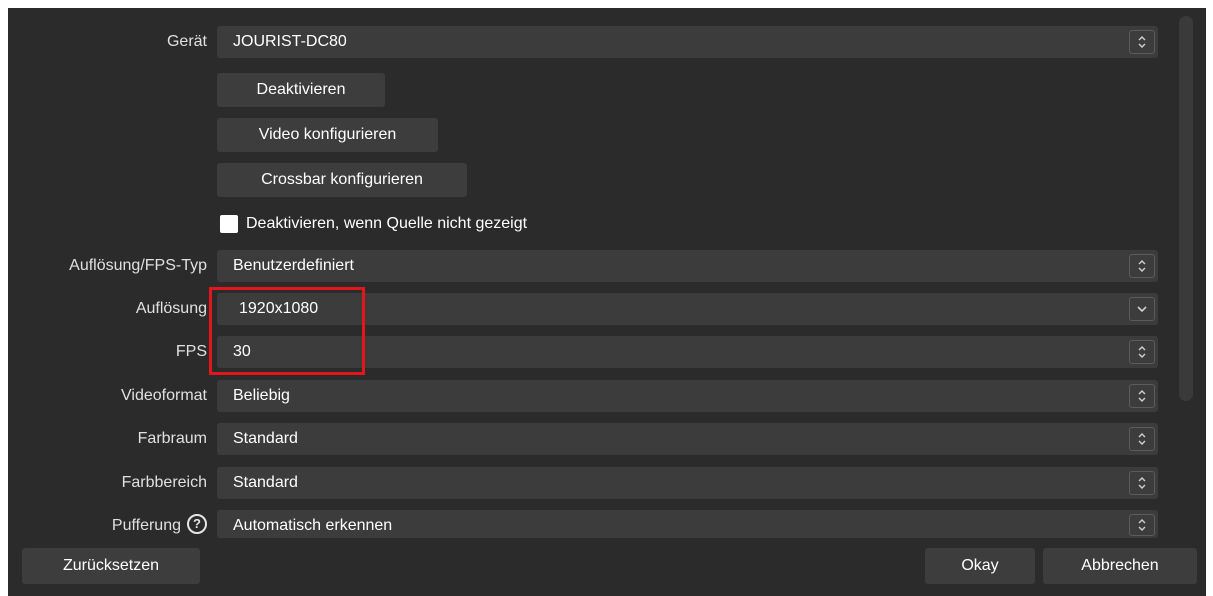 The height and width of the screenshot is (596, 1213). I want to click on video-format-label: Videoformat, so click(164, 395).